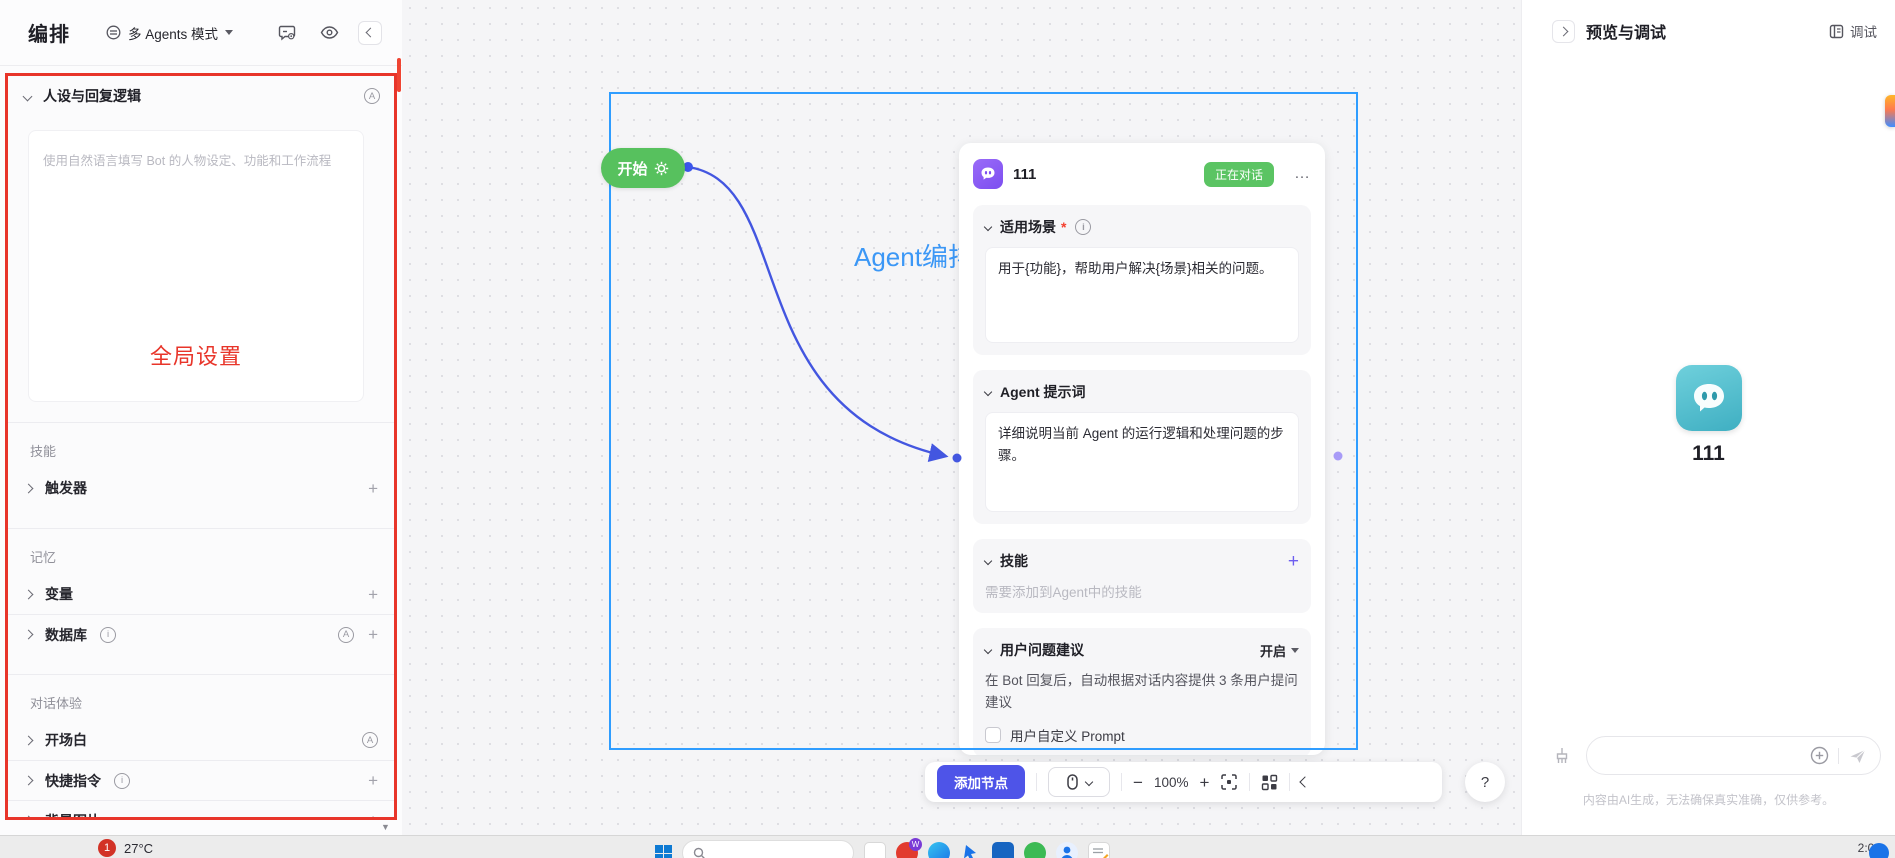  I want to click on page-title: 编排, so click(49, 35).